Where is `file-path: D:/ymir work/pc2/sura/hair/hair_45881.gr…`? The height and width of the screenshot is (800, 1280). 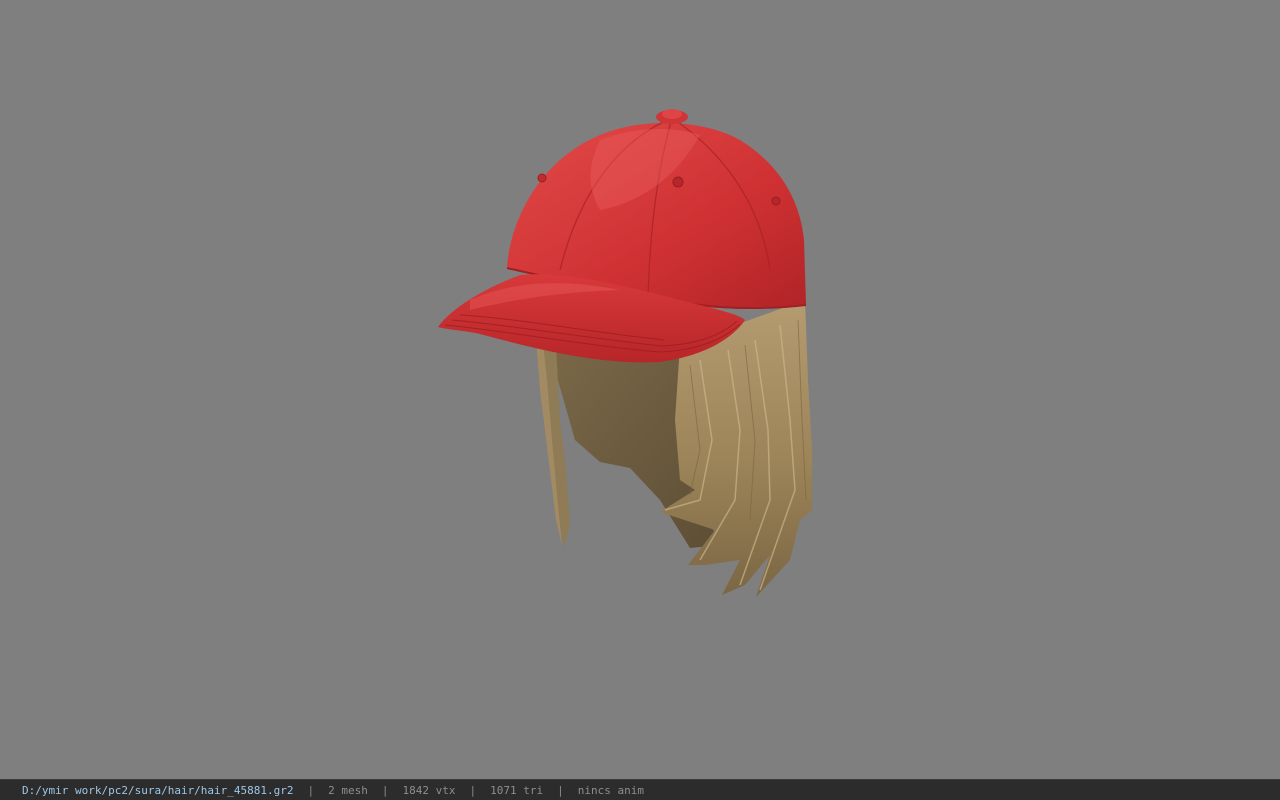 file-path: D:/ymir work/pc2/sura/hair/hair_45881.gr… is located at coordinates (158, 790).